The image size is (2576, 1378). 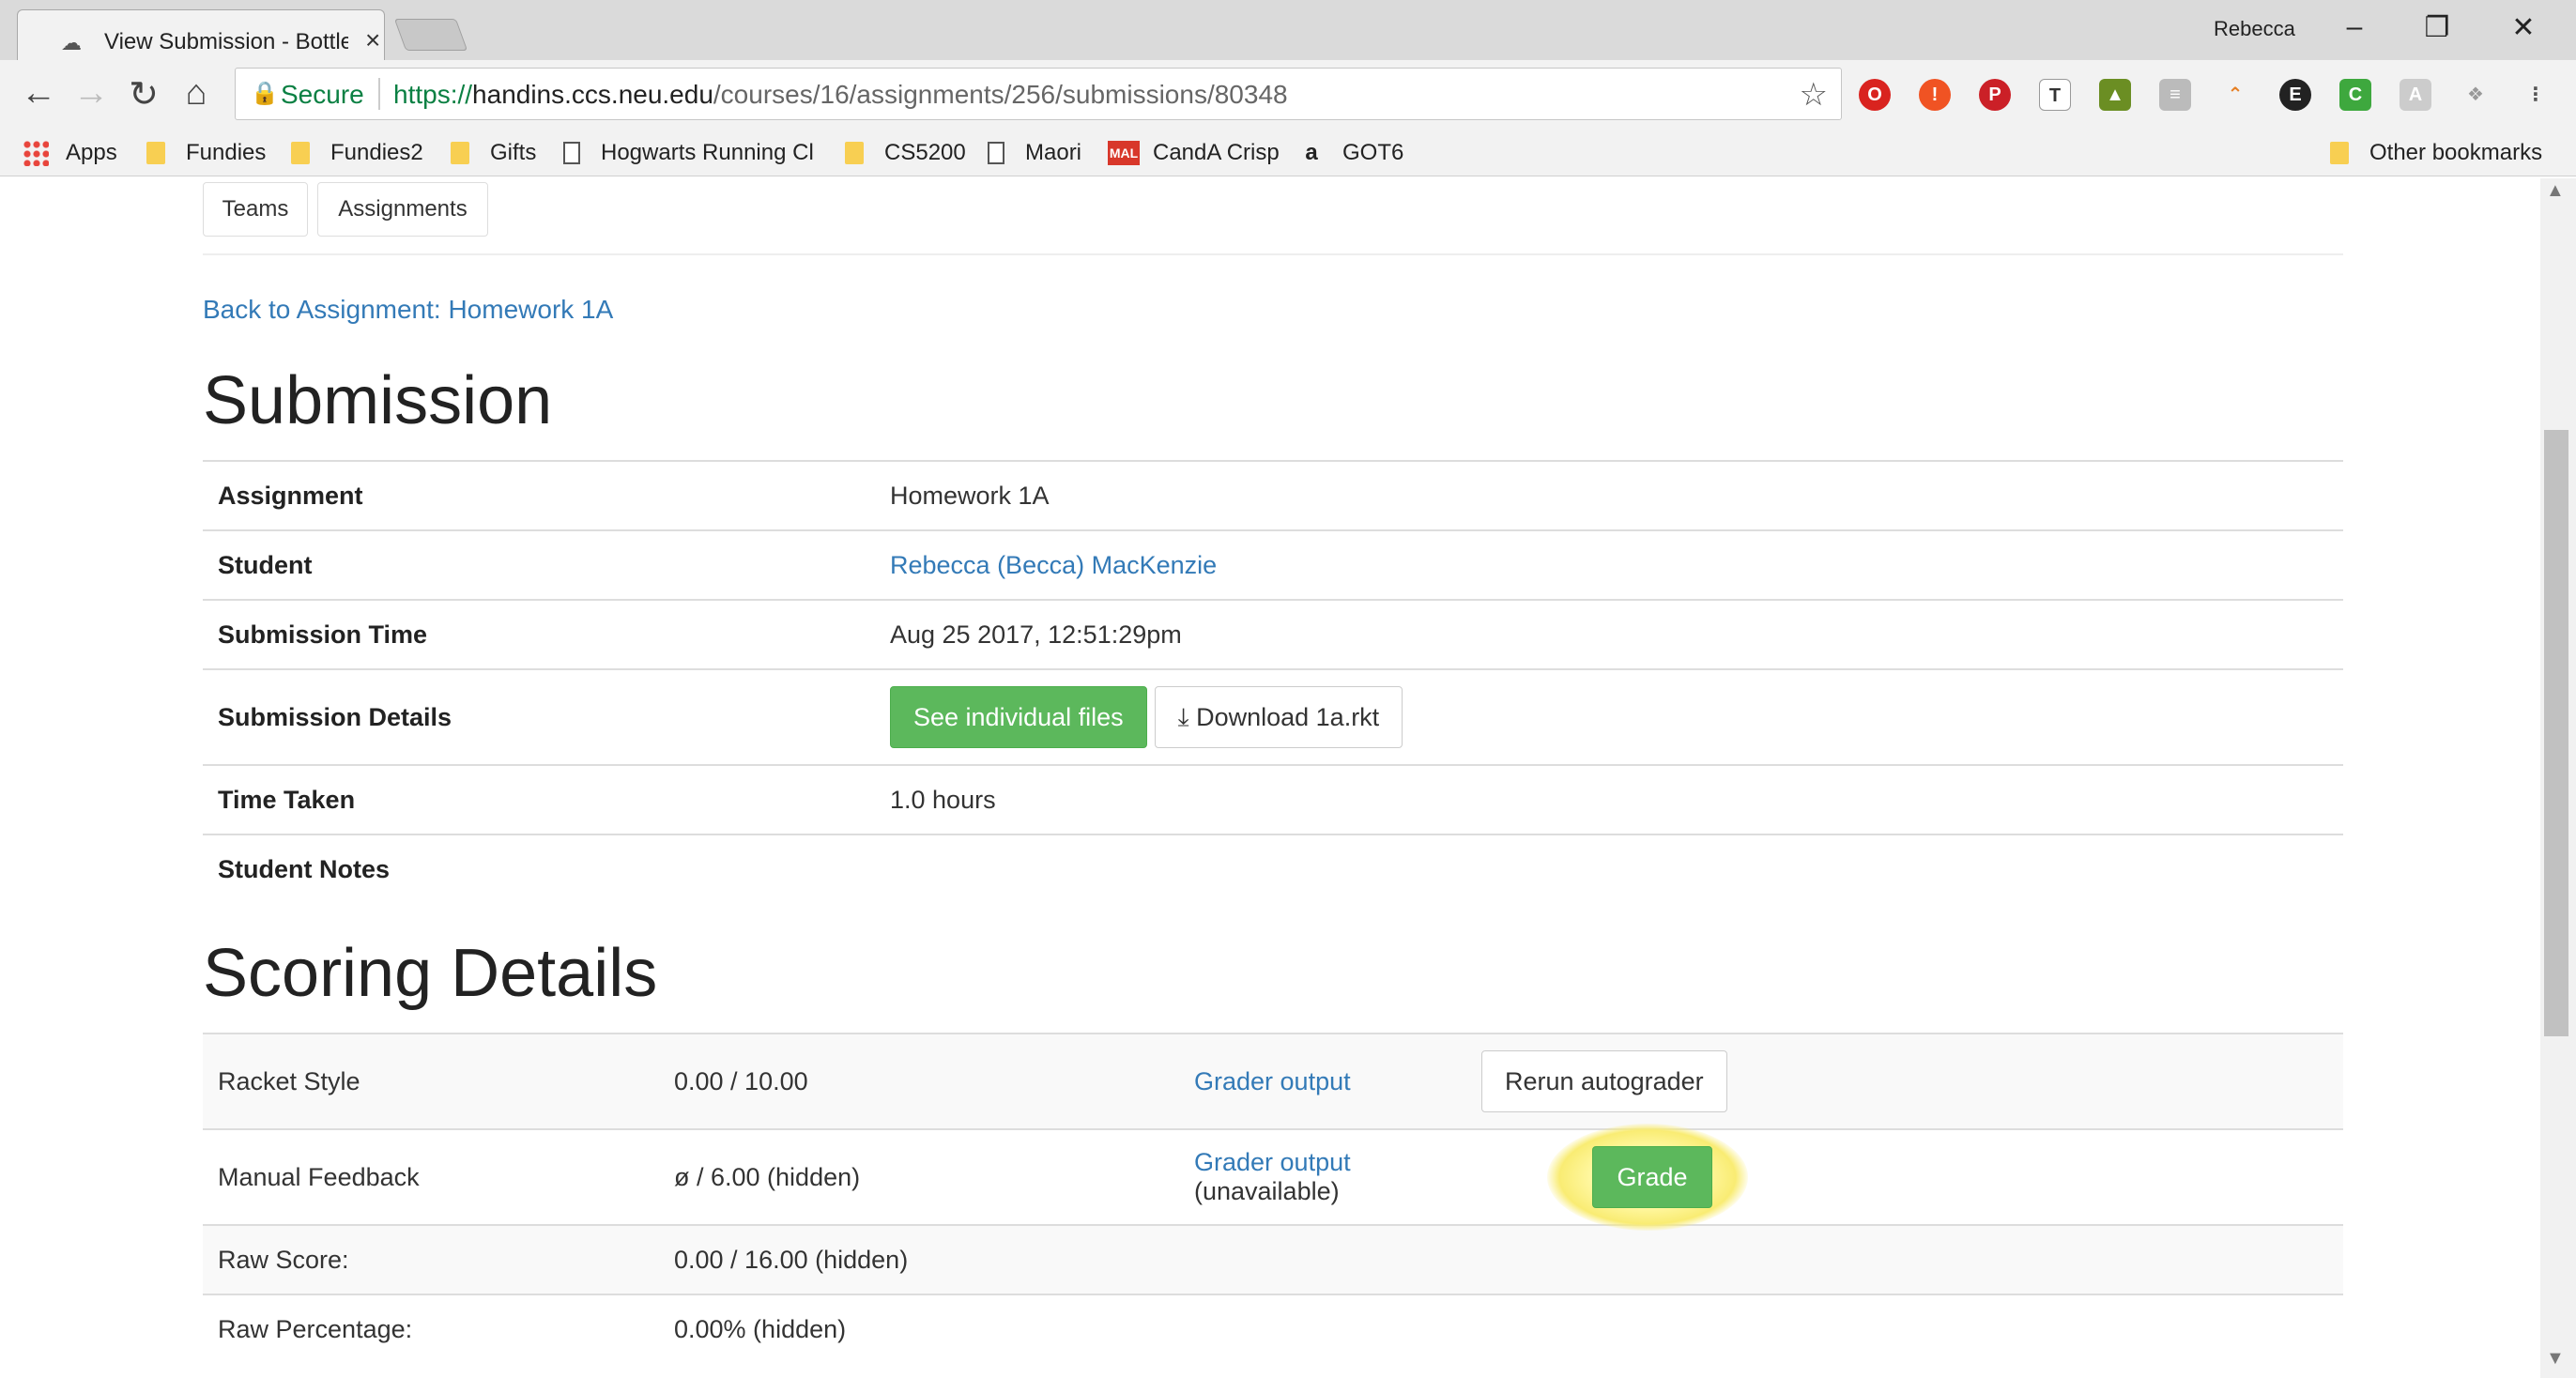 I want to click on row-label: Submission Details, so click(x=547, y=716).